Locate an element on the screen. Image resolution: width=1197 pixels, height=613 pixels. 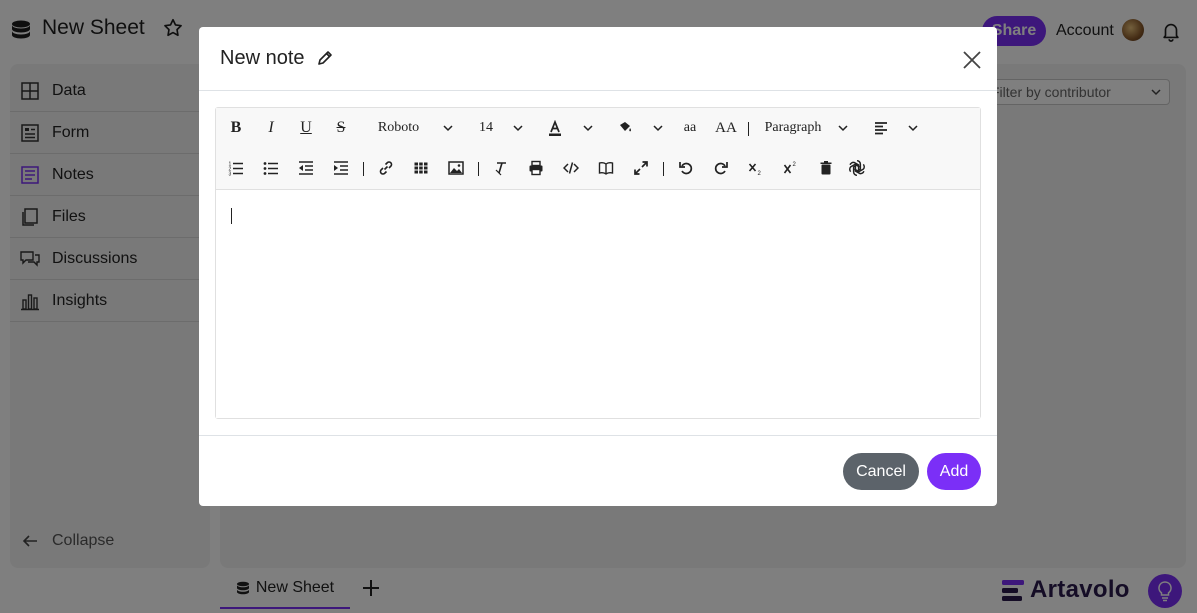
link-icon is located at coordinates (386, 168).